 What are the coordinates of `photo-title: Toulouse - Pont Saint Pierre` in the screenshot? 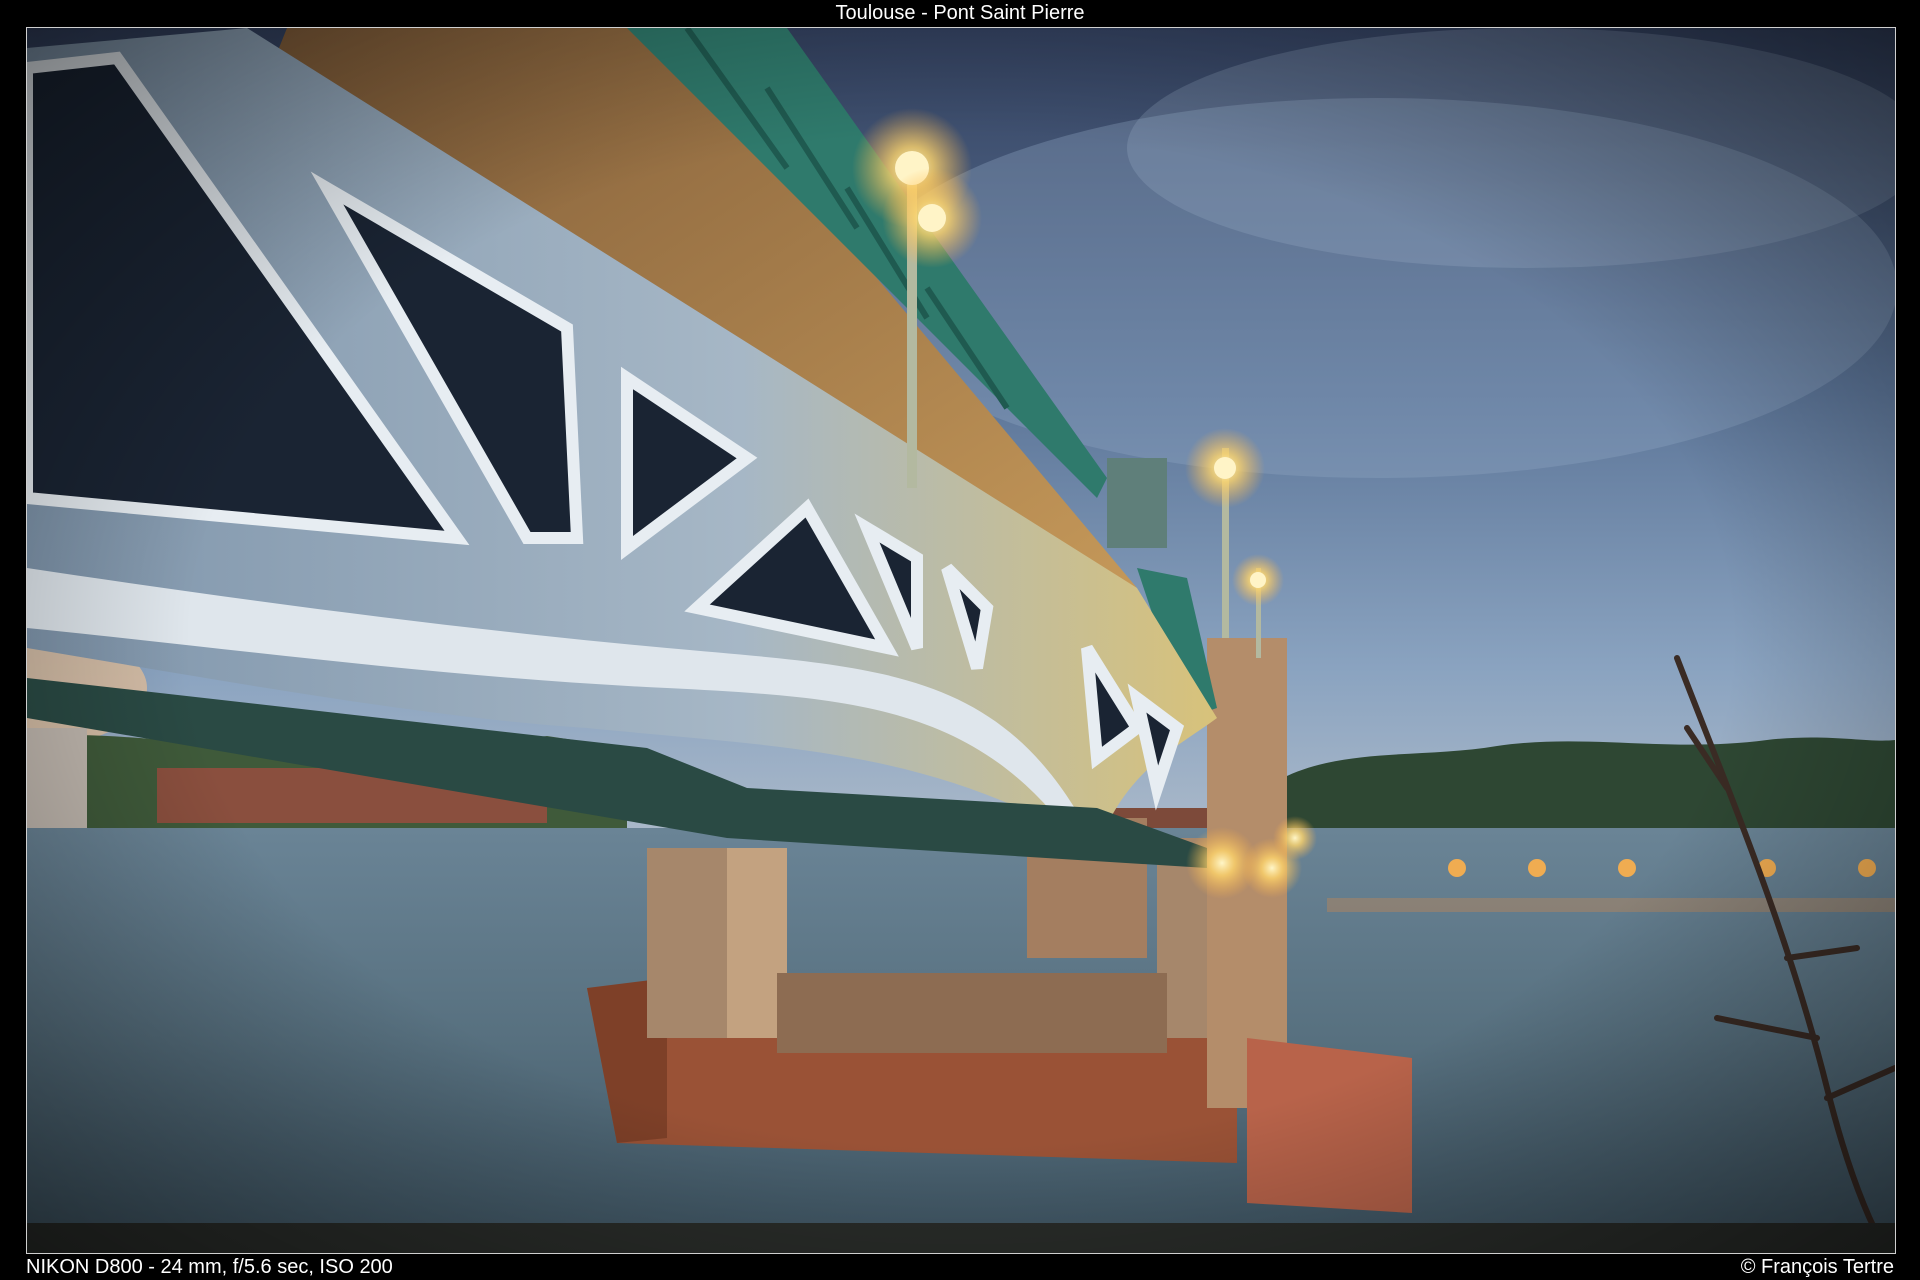 It's located at (960, 13).